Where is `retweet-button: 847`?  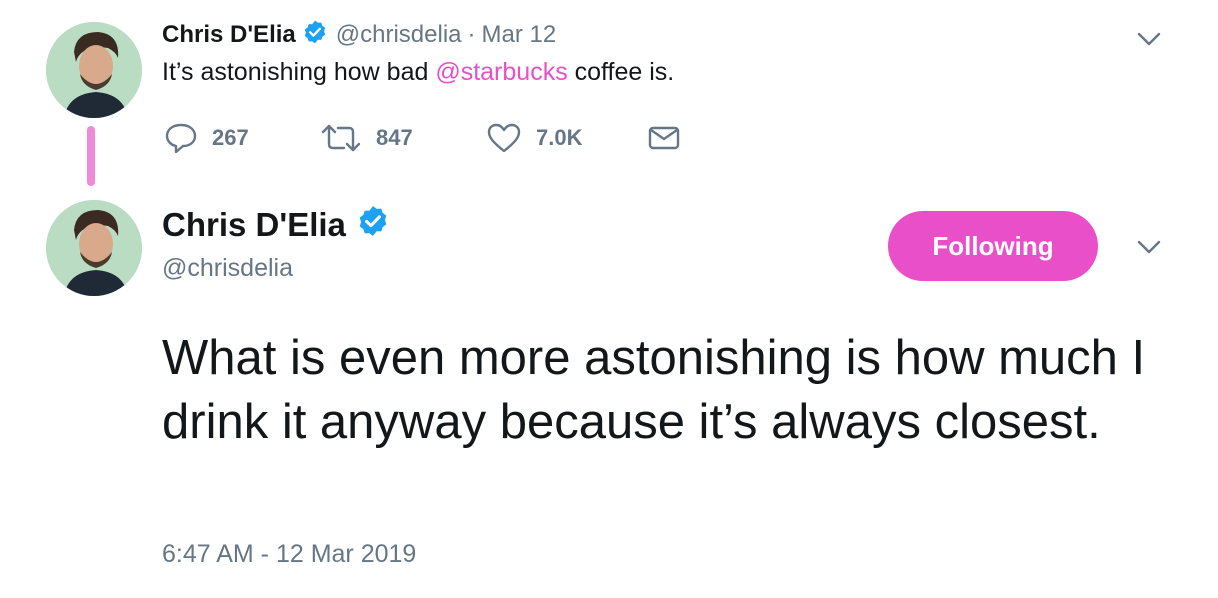
retweet-button: 847 is located at coordinates (366, 138).